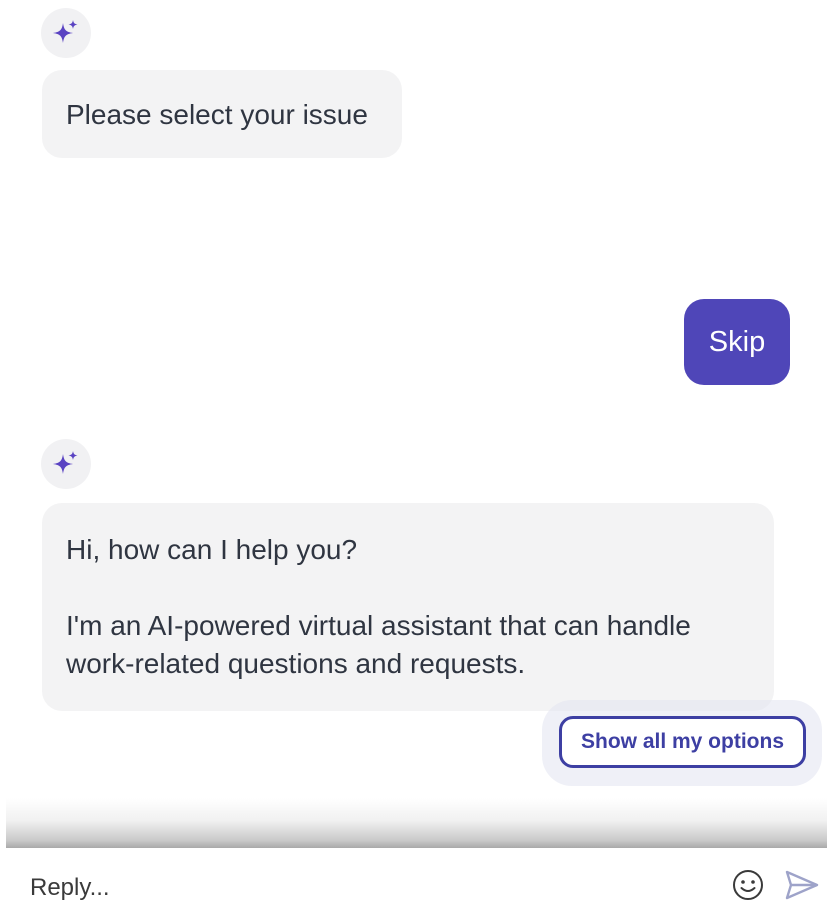  I want to click on show-all-options-label: Show all my options, so click(682, 741).